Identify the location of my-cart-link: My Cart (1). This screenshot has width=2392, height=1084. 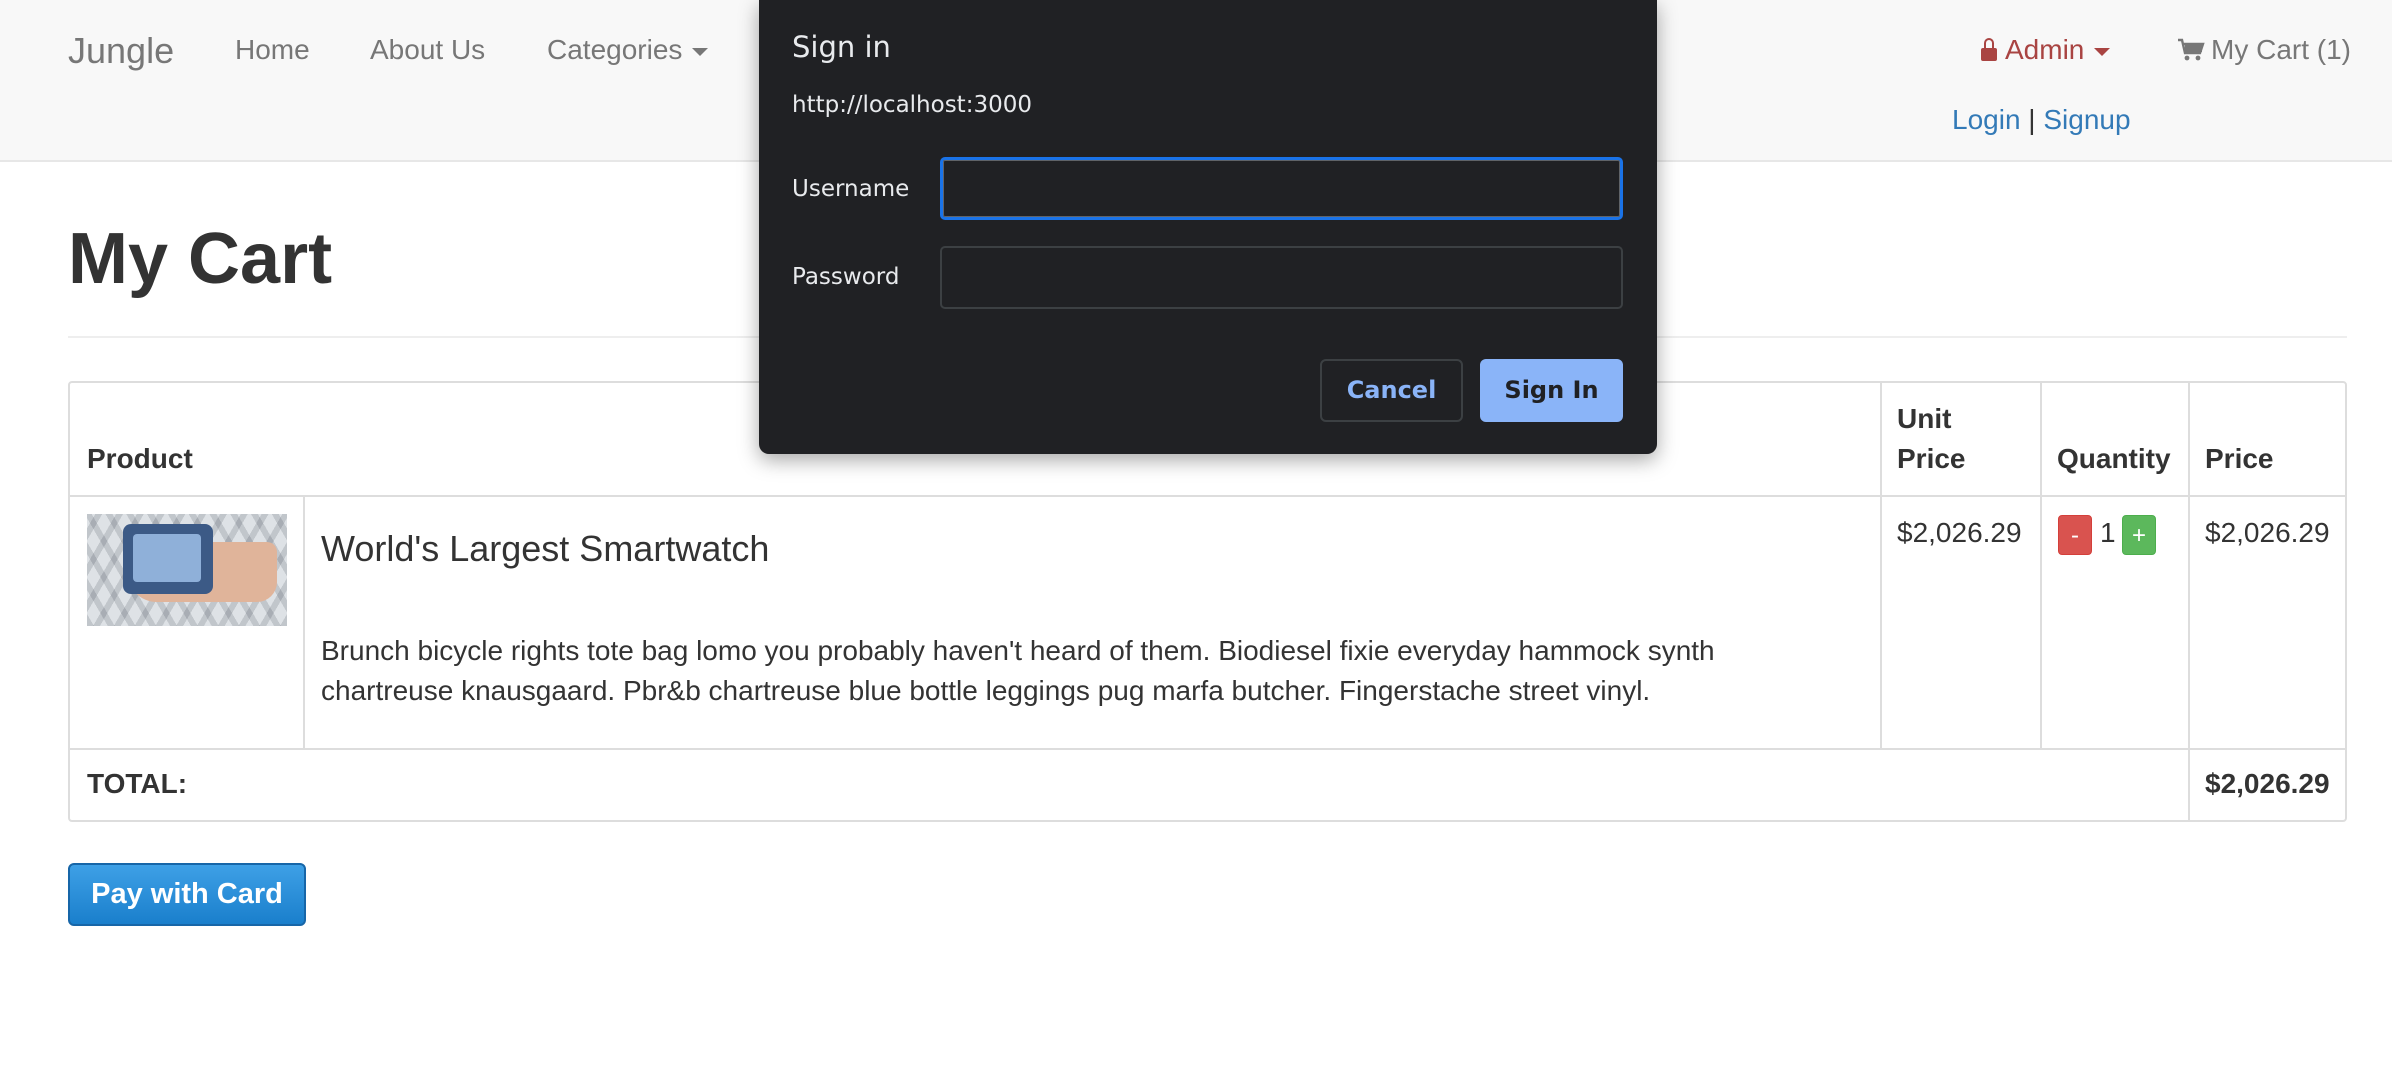
(2264, 50).